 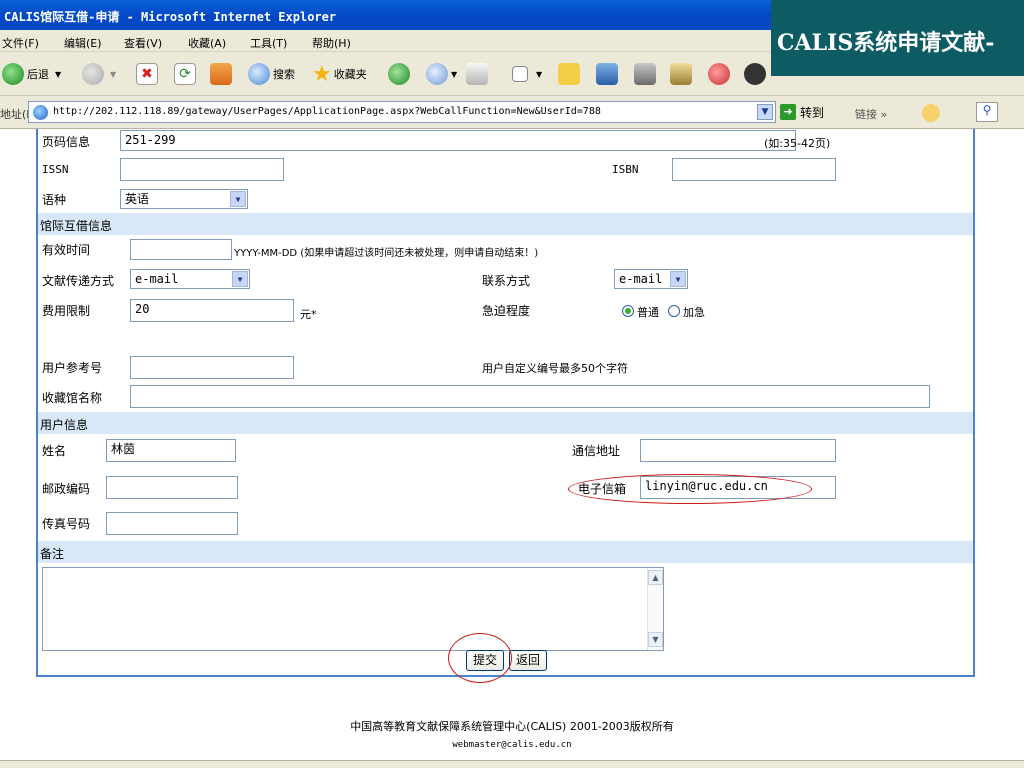 What do you see at coordinates (458, 140) in the screenshot?
I see `page-info-input: 251-299` at bounding box center [458, 140].